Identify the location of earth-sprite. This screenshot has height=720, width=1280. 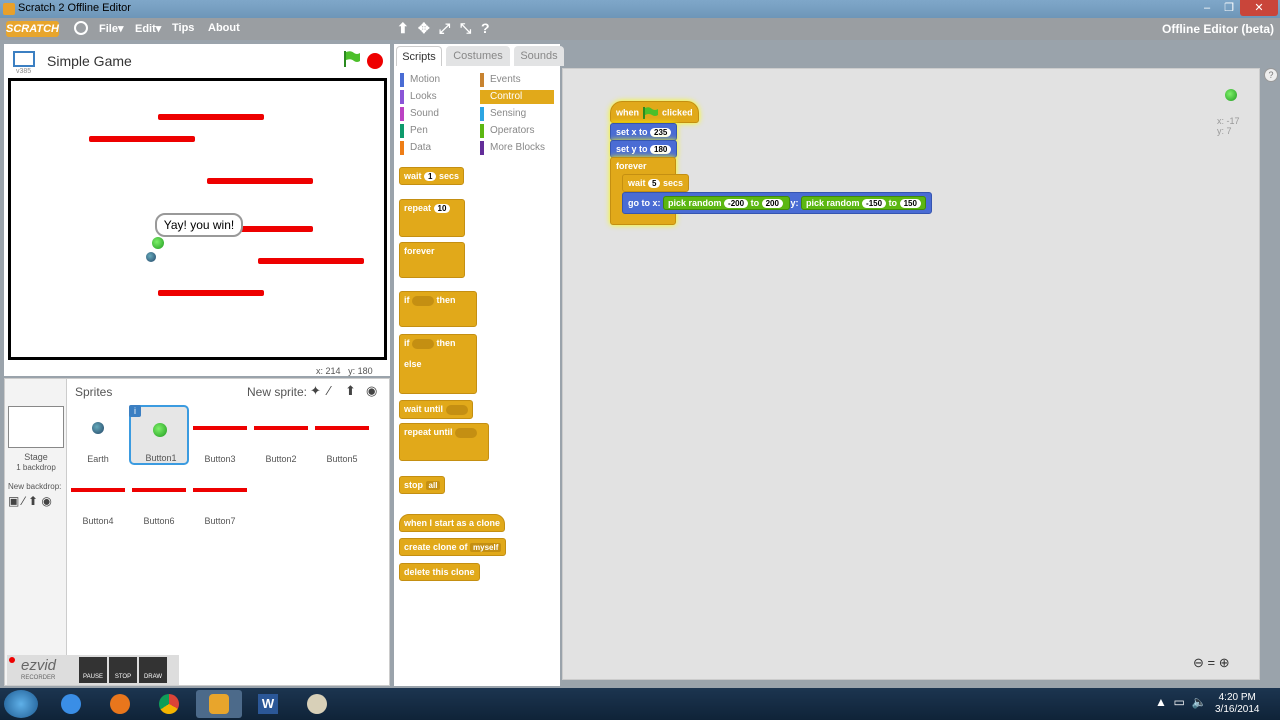
(151, 257).